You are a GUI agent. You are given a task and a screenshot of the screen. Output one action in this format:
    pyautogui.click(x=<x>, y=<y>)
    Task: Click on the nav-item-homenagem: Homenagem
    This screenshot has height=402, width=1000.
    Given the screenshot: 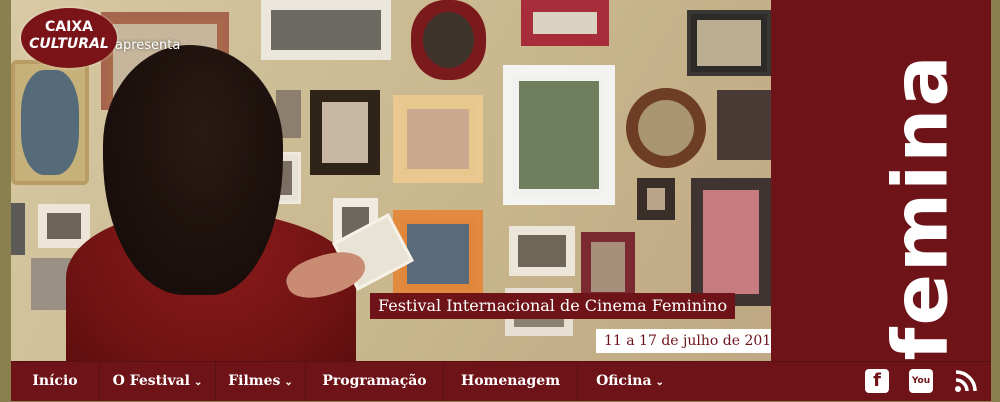 What is the action you would take?
    pyautogui.click(x=511, y=381)
    